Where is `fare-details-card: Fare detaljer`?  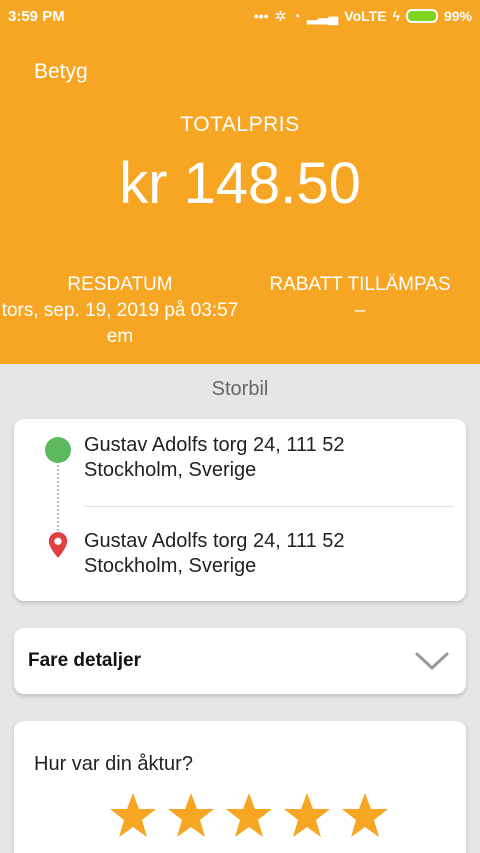 fare-details-card: Fare detaljer is located at coordinates (240, 661).